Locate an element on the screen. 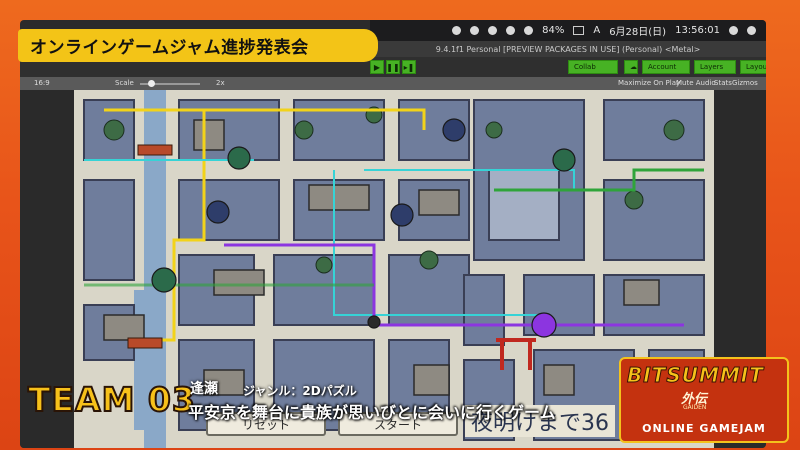 The width and height of the screenshot is (800, 450). logo-small-text: GAIDEN is located at coordinates (695, 407).